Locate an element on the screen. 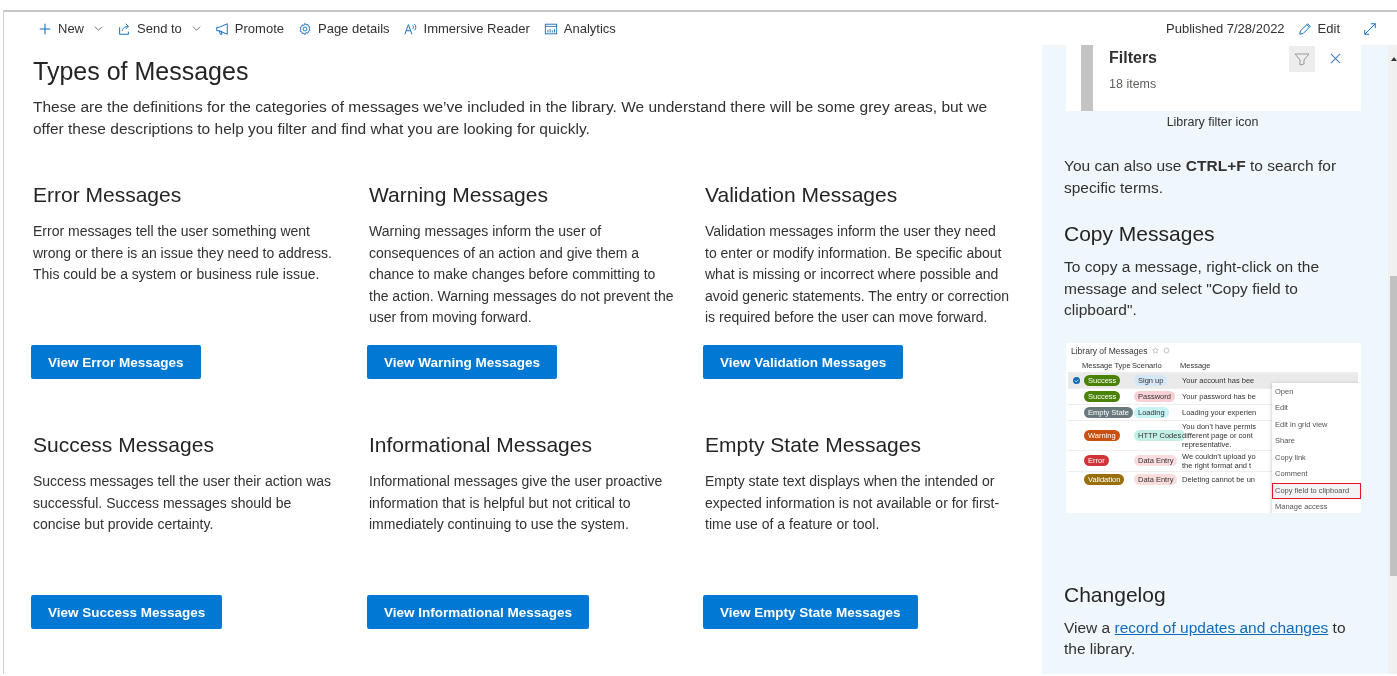  chart-icon is located at coordinates (550, 28).